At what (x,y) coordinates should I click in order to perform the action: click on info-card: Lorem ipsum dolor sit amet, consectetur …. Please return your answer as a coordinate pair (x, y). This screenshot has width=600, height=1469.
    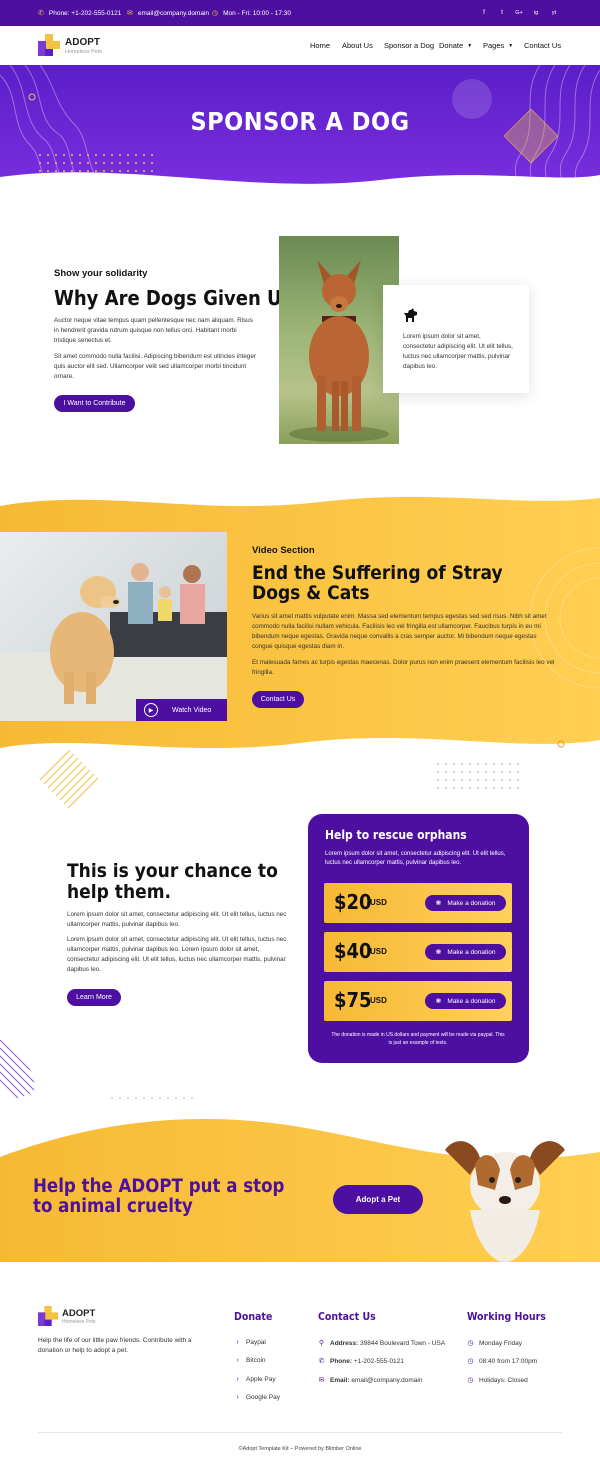
    Looking at the image, I should click on (456, 339).